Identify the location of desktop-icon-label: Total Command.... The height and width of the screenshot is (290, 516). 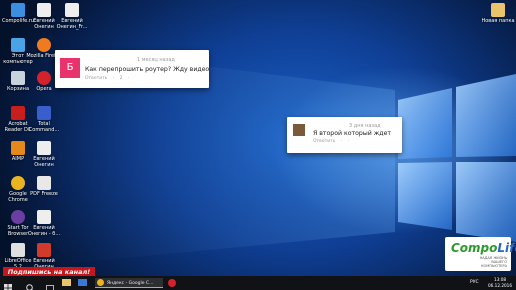
(44, 127).